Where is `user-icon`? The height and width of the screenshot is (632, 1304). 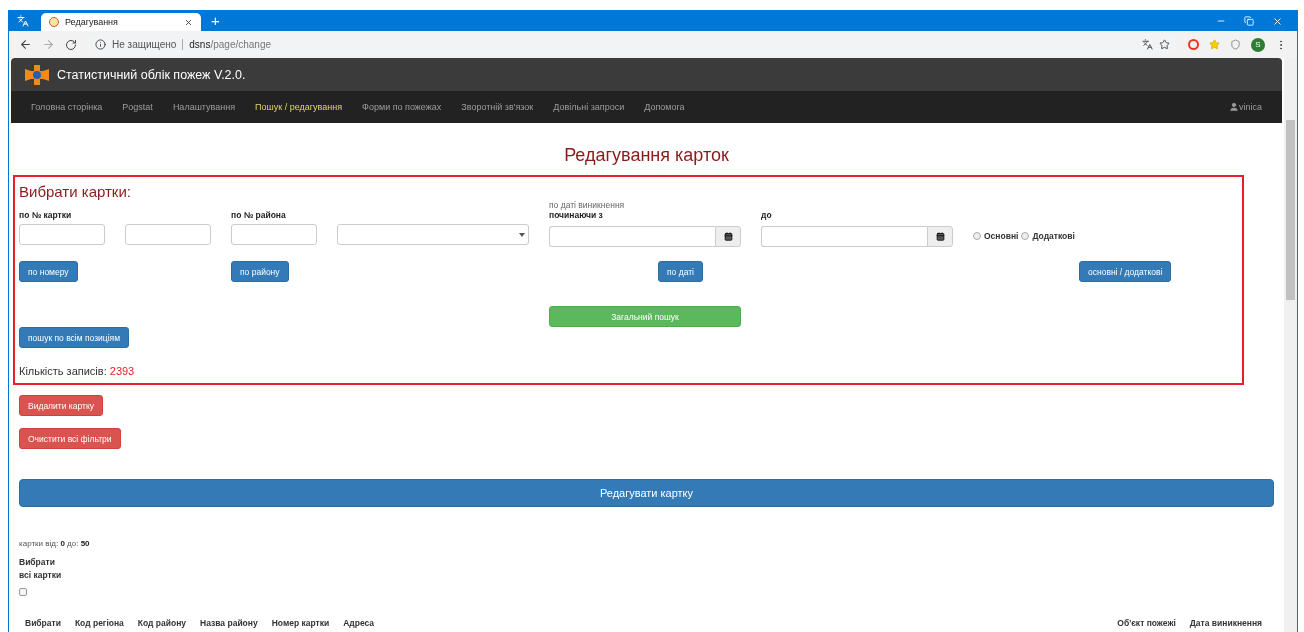 user-icon is located at coordinates (1234, 107).